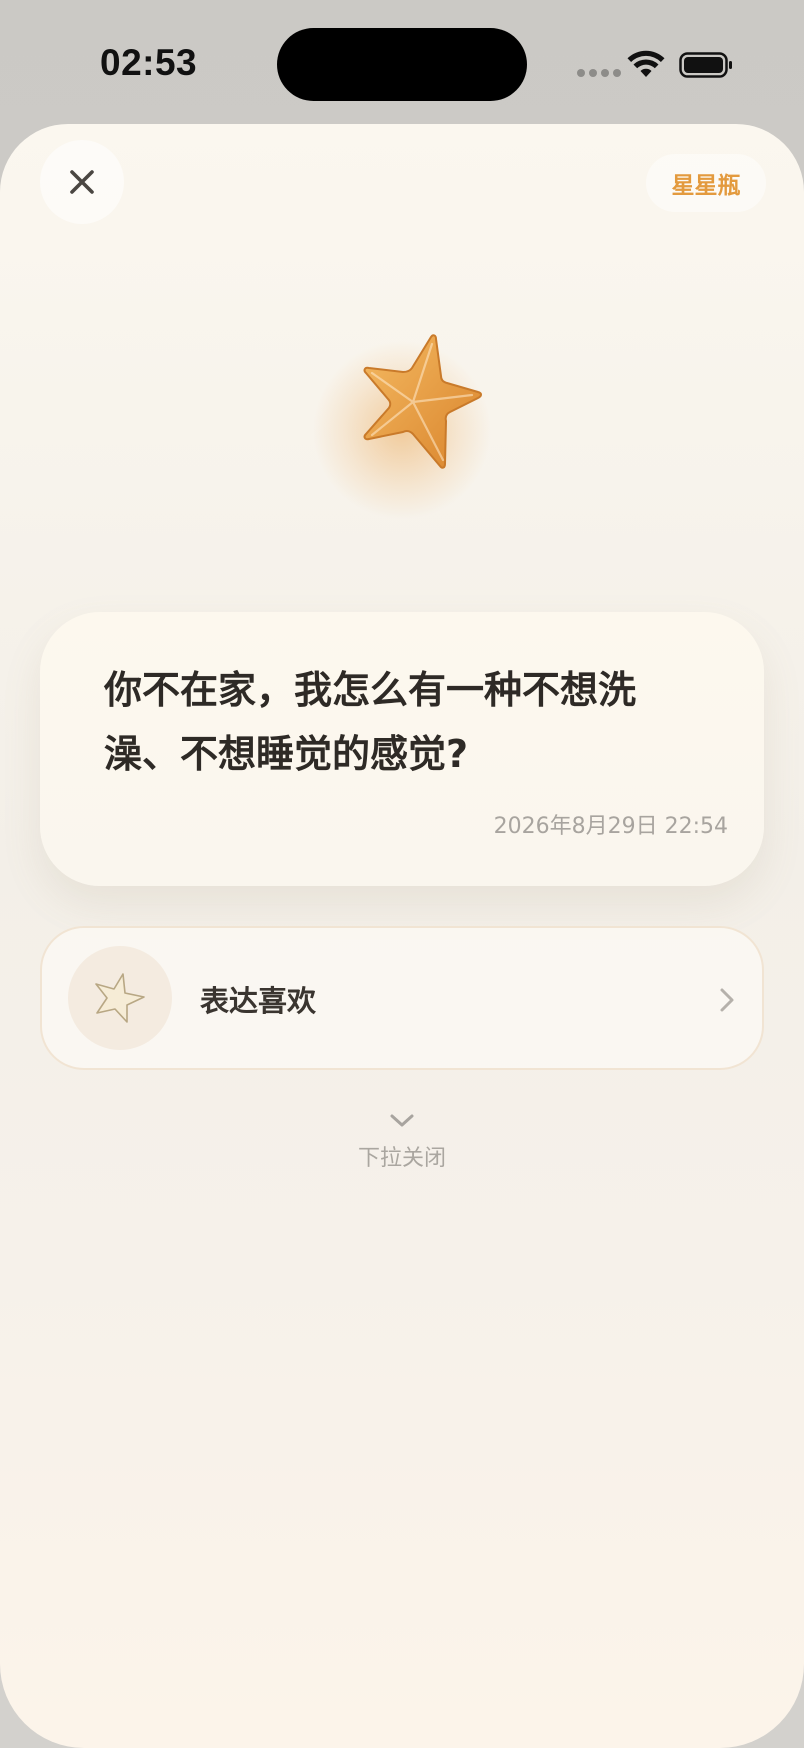  I want to click on wifi-icon, so click(646, 63).